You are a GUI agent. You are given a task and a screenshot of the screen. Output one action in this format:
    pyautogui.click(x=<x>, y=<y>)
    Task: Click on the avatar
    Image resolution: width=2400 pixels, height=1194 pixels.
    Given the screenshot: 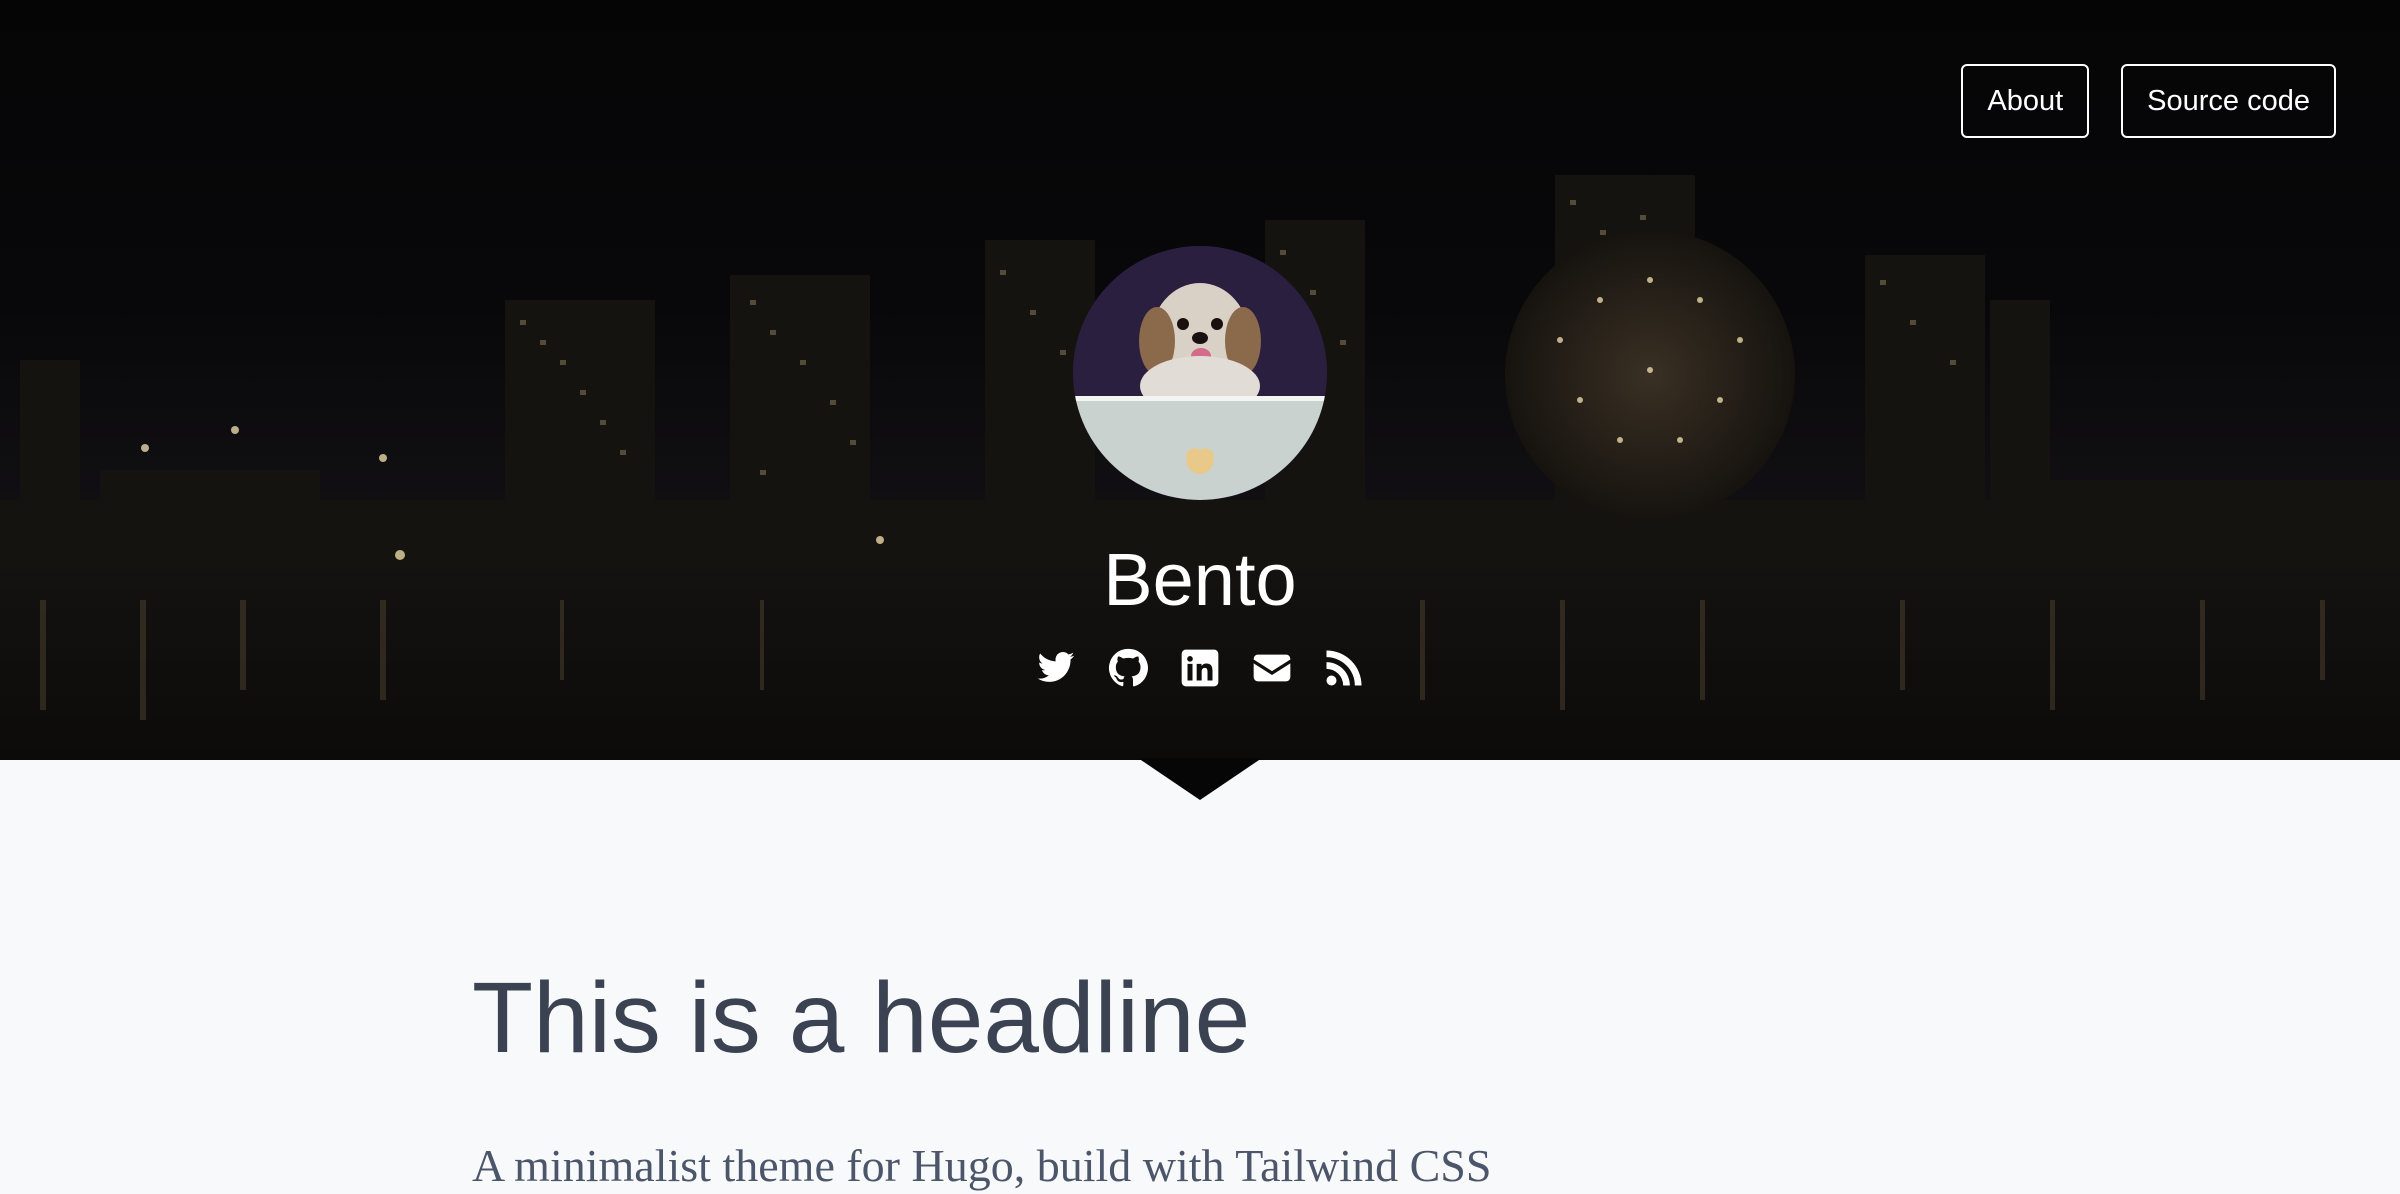 What is the action you would take?
    pyautogui.click(x=1200, y=373)
    